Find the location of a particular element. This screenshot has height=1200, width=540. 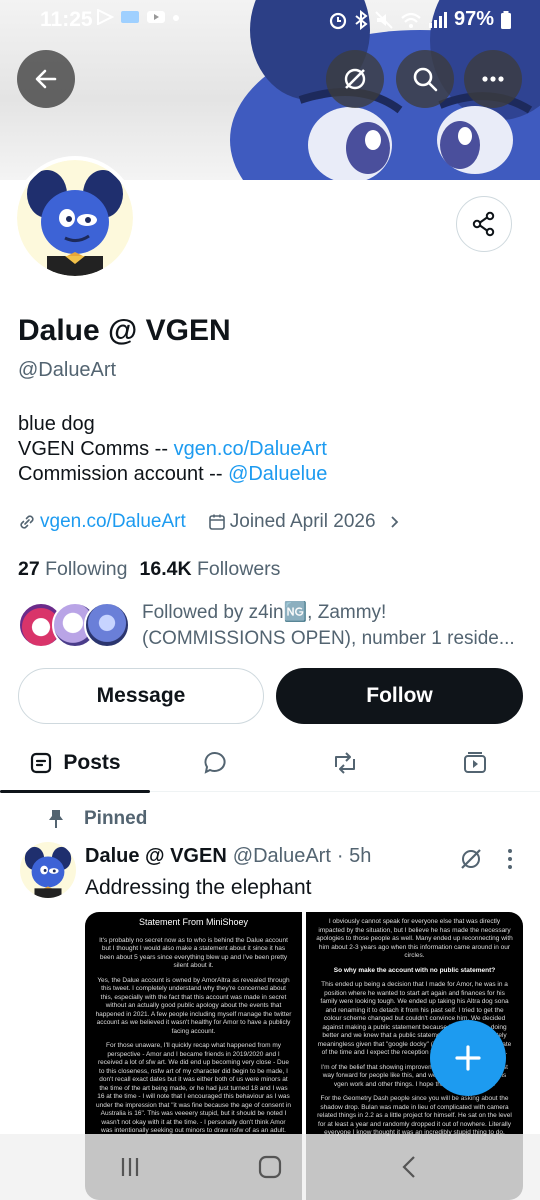

vertical-more-icon is located at coordinates (510, 859).